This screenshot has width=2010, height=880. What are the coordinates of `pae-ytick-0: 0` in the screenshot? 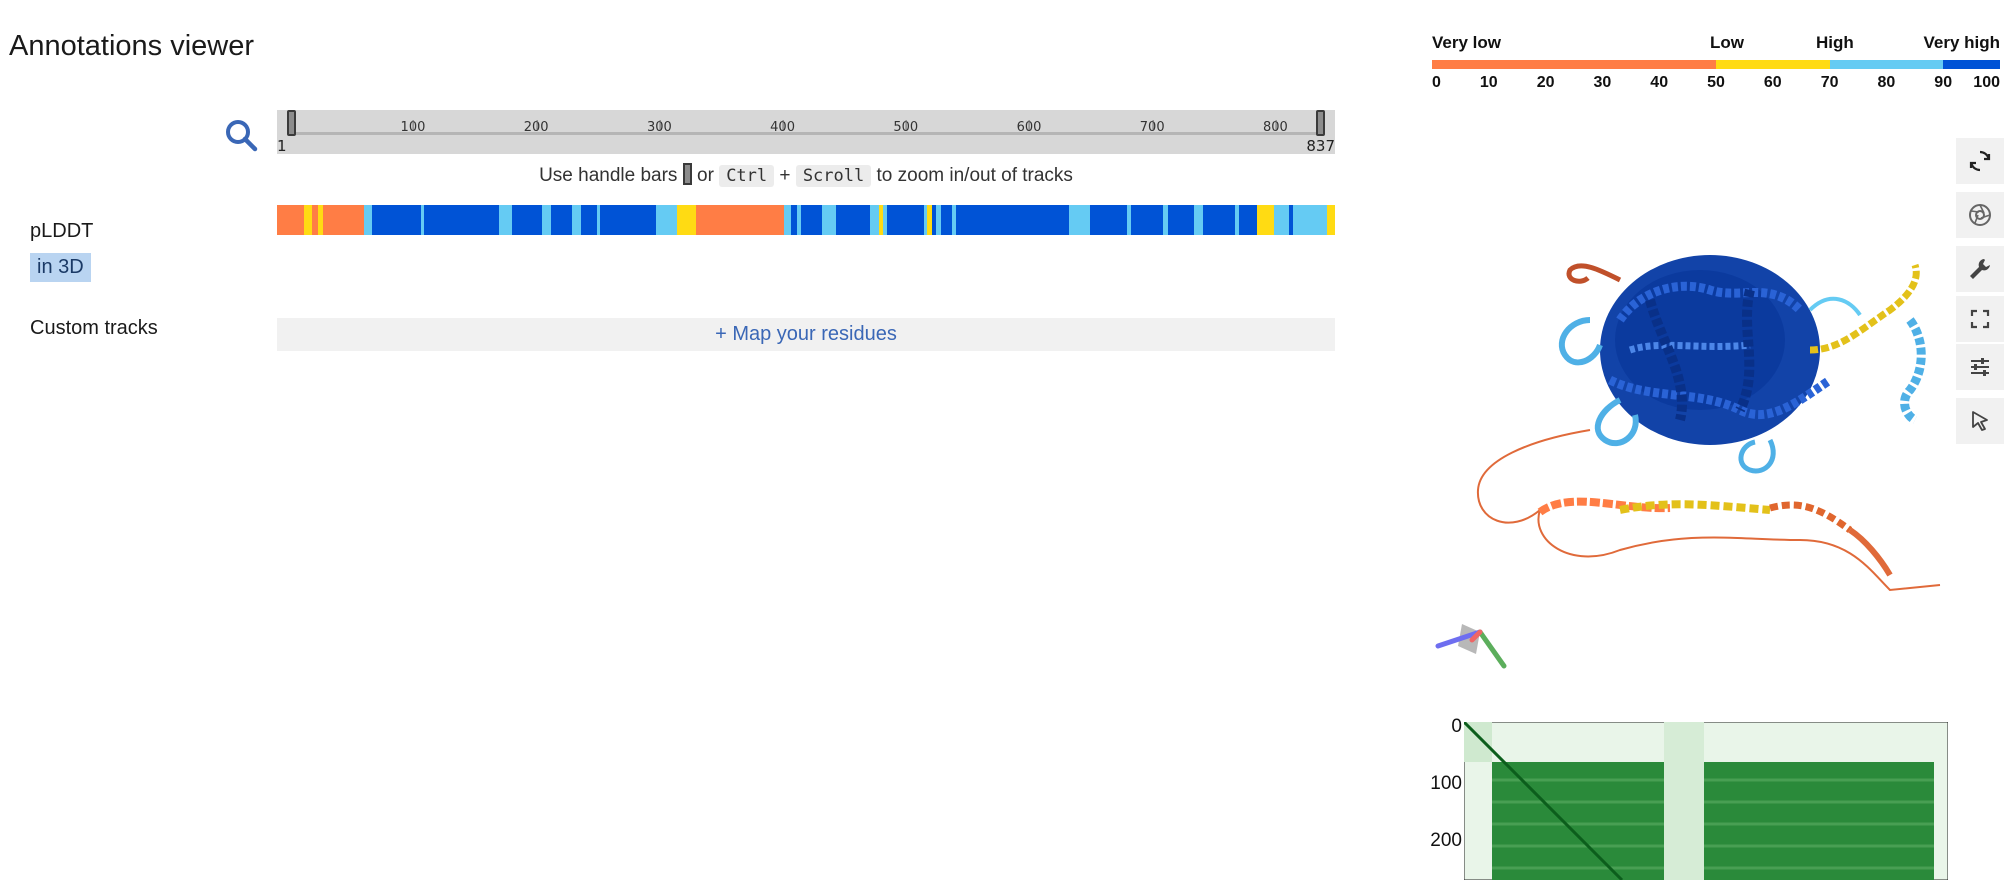 It's located at (1456, 726).